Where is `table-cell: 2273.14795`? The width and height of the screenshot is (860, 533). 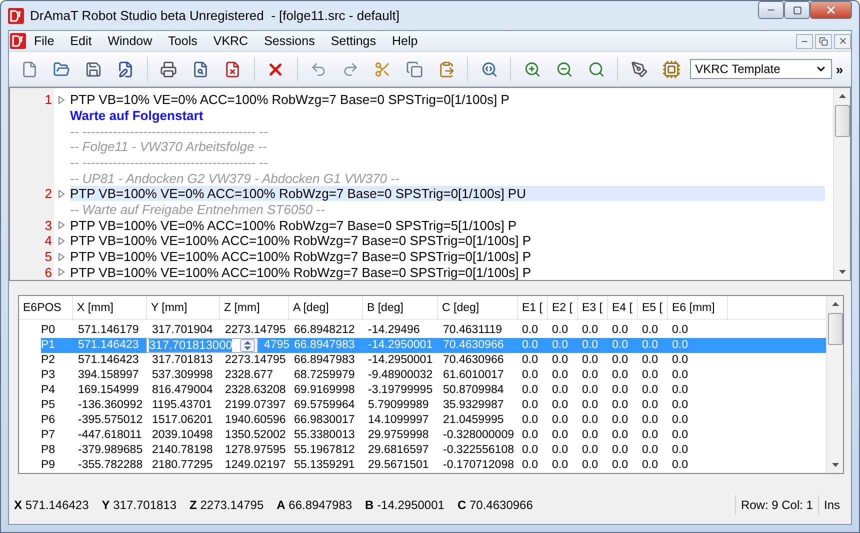 table-cell: 2273.14795 is located at coordinates (255, 360).